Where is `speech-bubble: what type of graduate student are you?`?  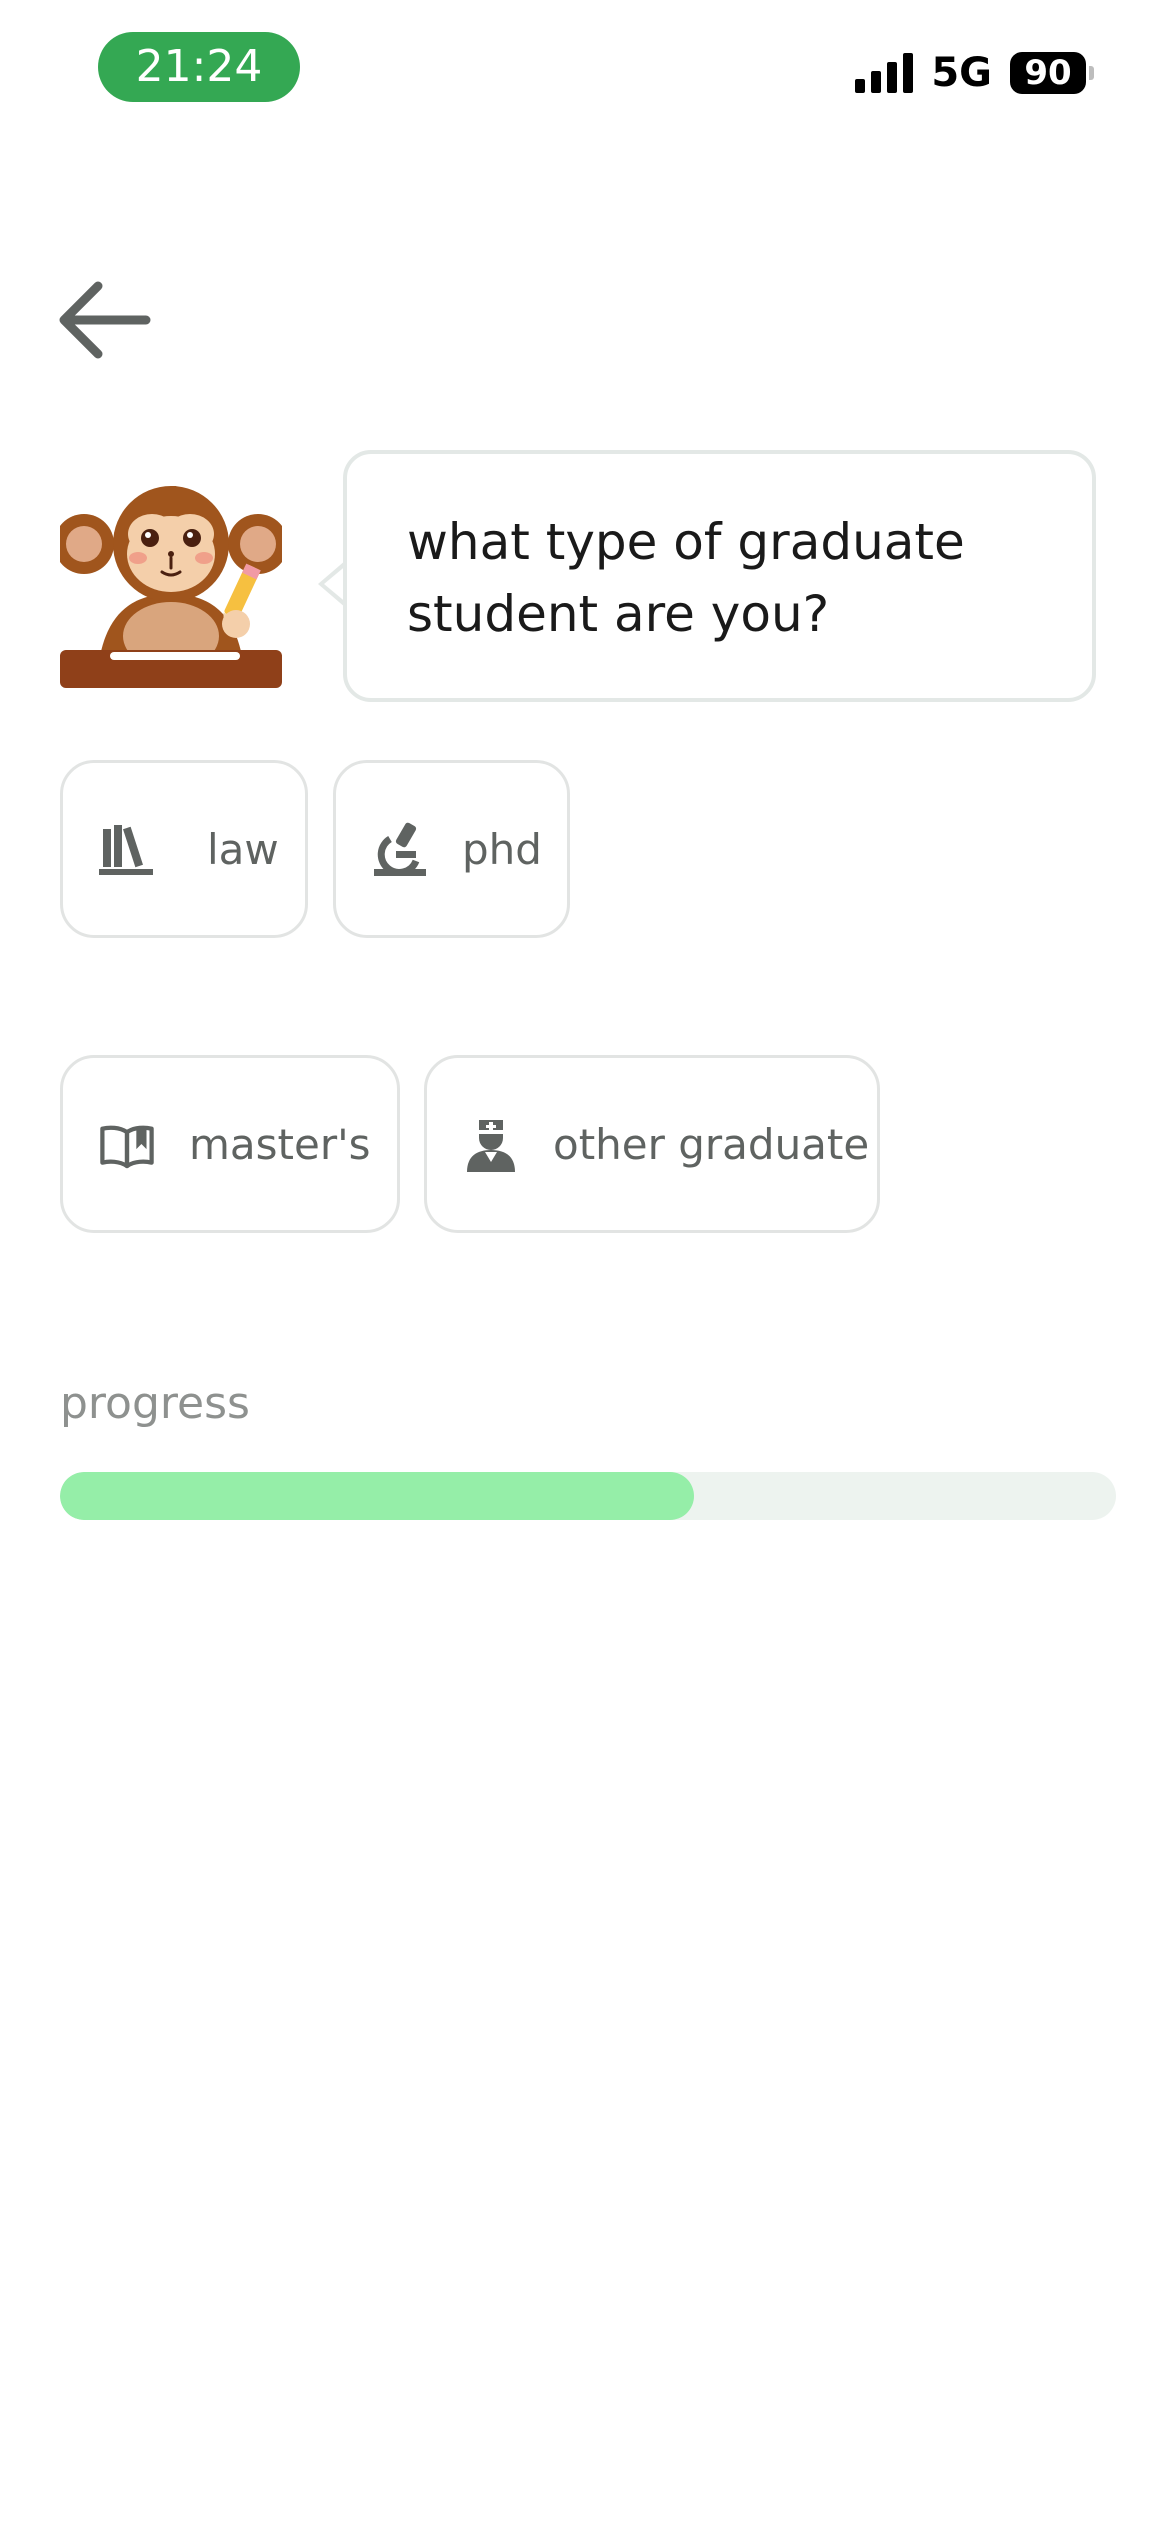 speech-bubble: what type of graduate student are you? is located at coordinates (719, 576).